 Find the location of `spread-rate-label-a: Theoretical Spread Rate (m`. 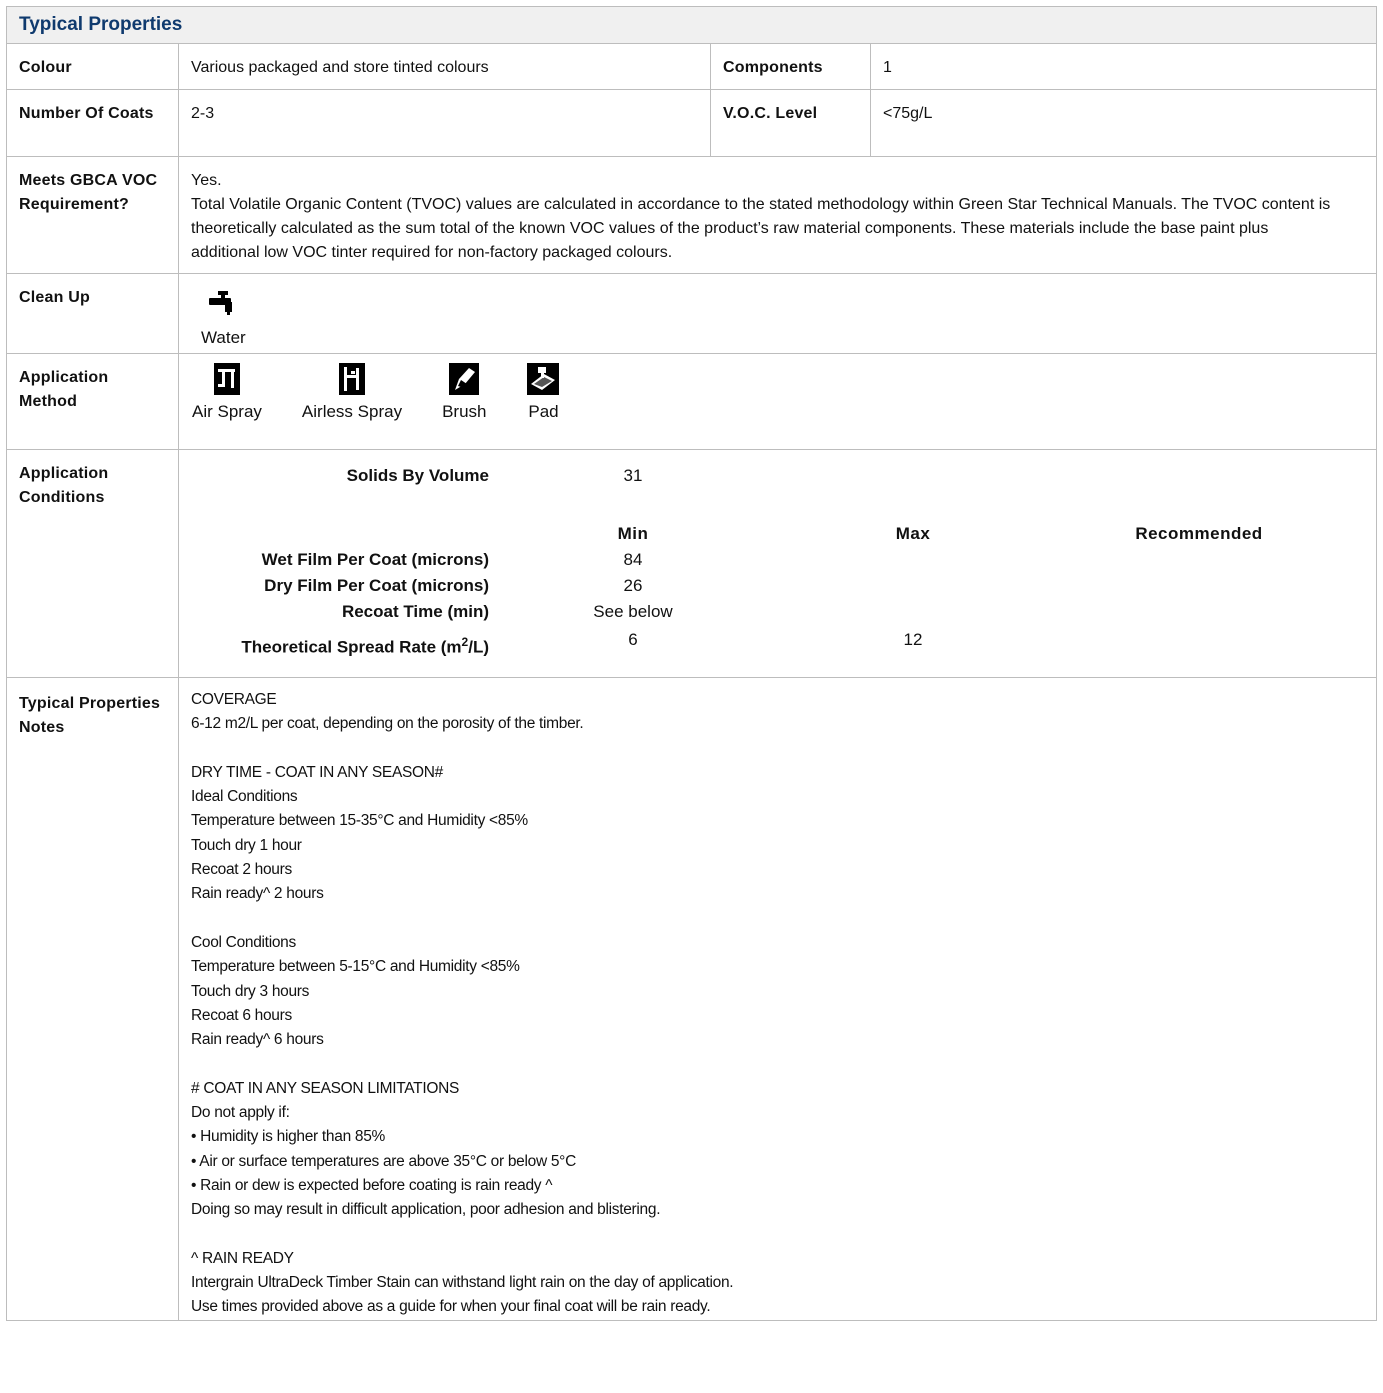

spread-rate-label-a: Theoretical Spread Rate (m is located at coordinates (351, 647).